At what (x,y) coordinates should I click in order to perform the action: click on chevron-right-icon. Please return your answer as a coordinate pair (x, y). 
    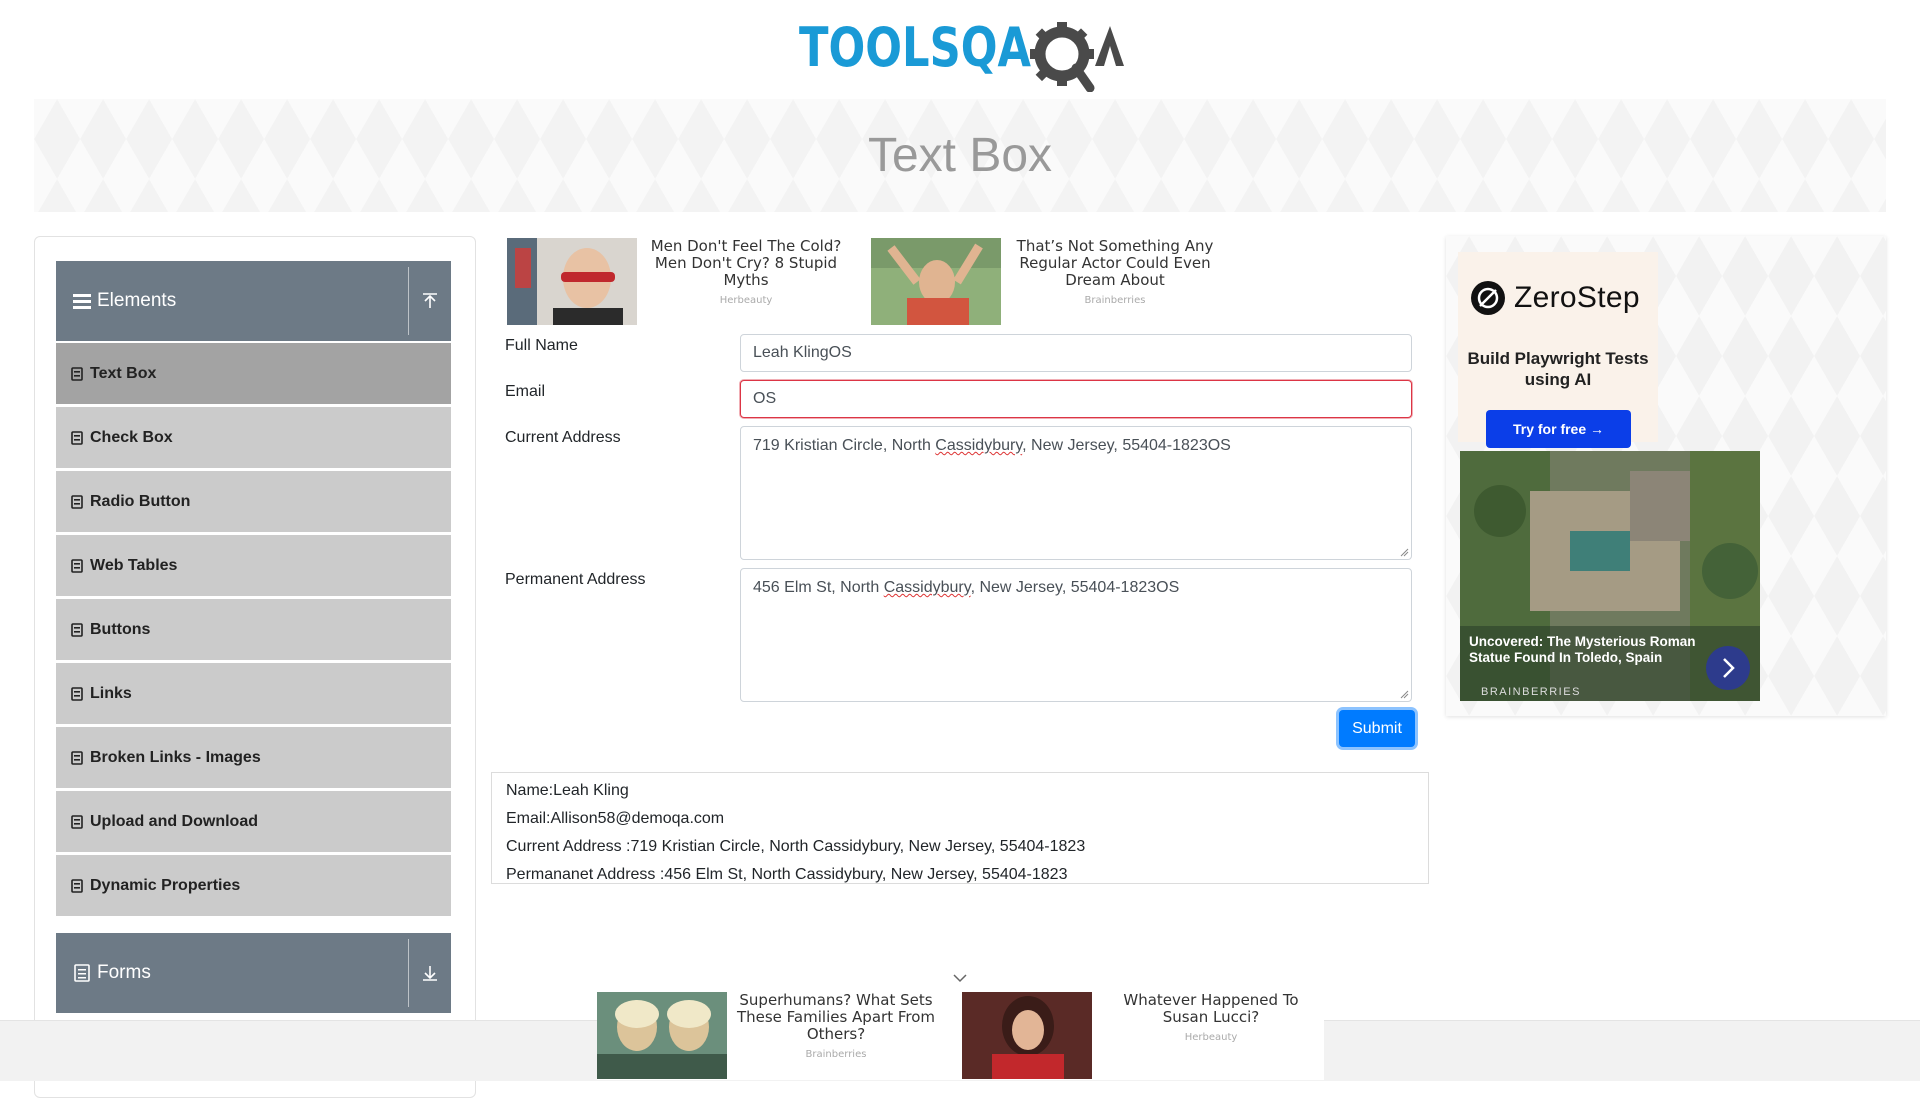
    Looking at the image, I should click on (1729, 668).